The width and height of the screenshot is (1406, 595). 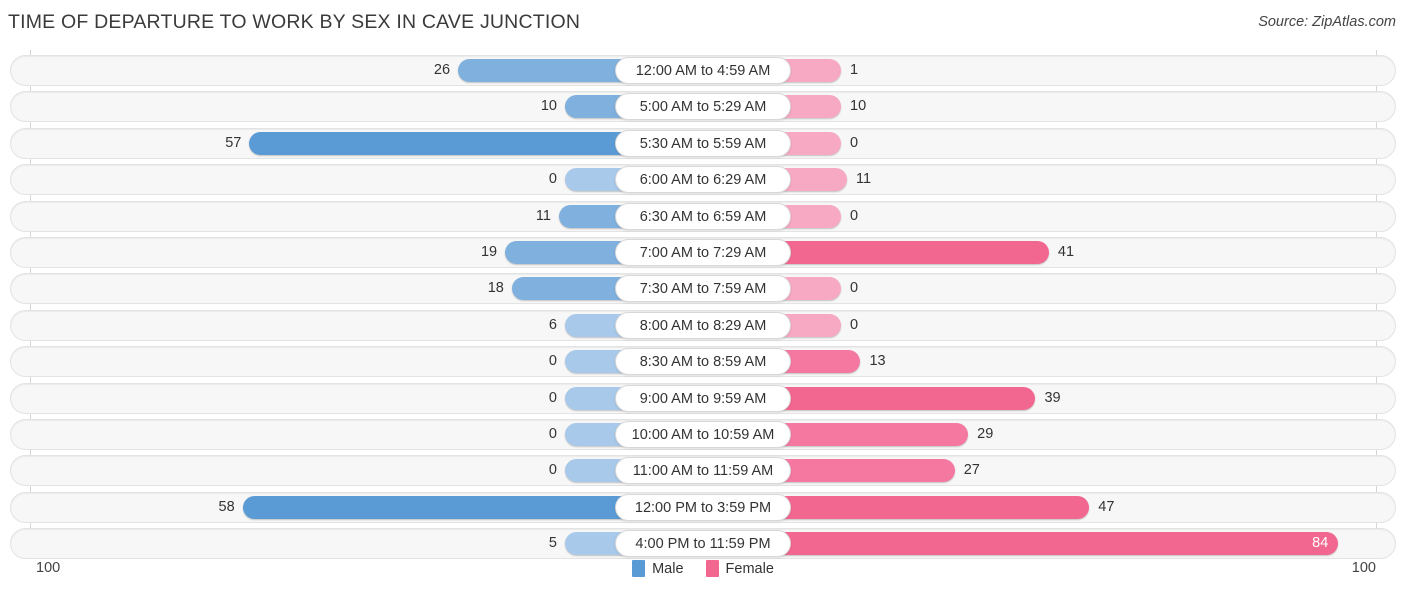 I want to click on category-label: 6:30 AM to 6:59 AM, so click(x=703, y=216).